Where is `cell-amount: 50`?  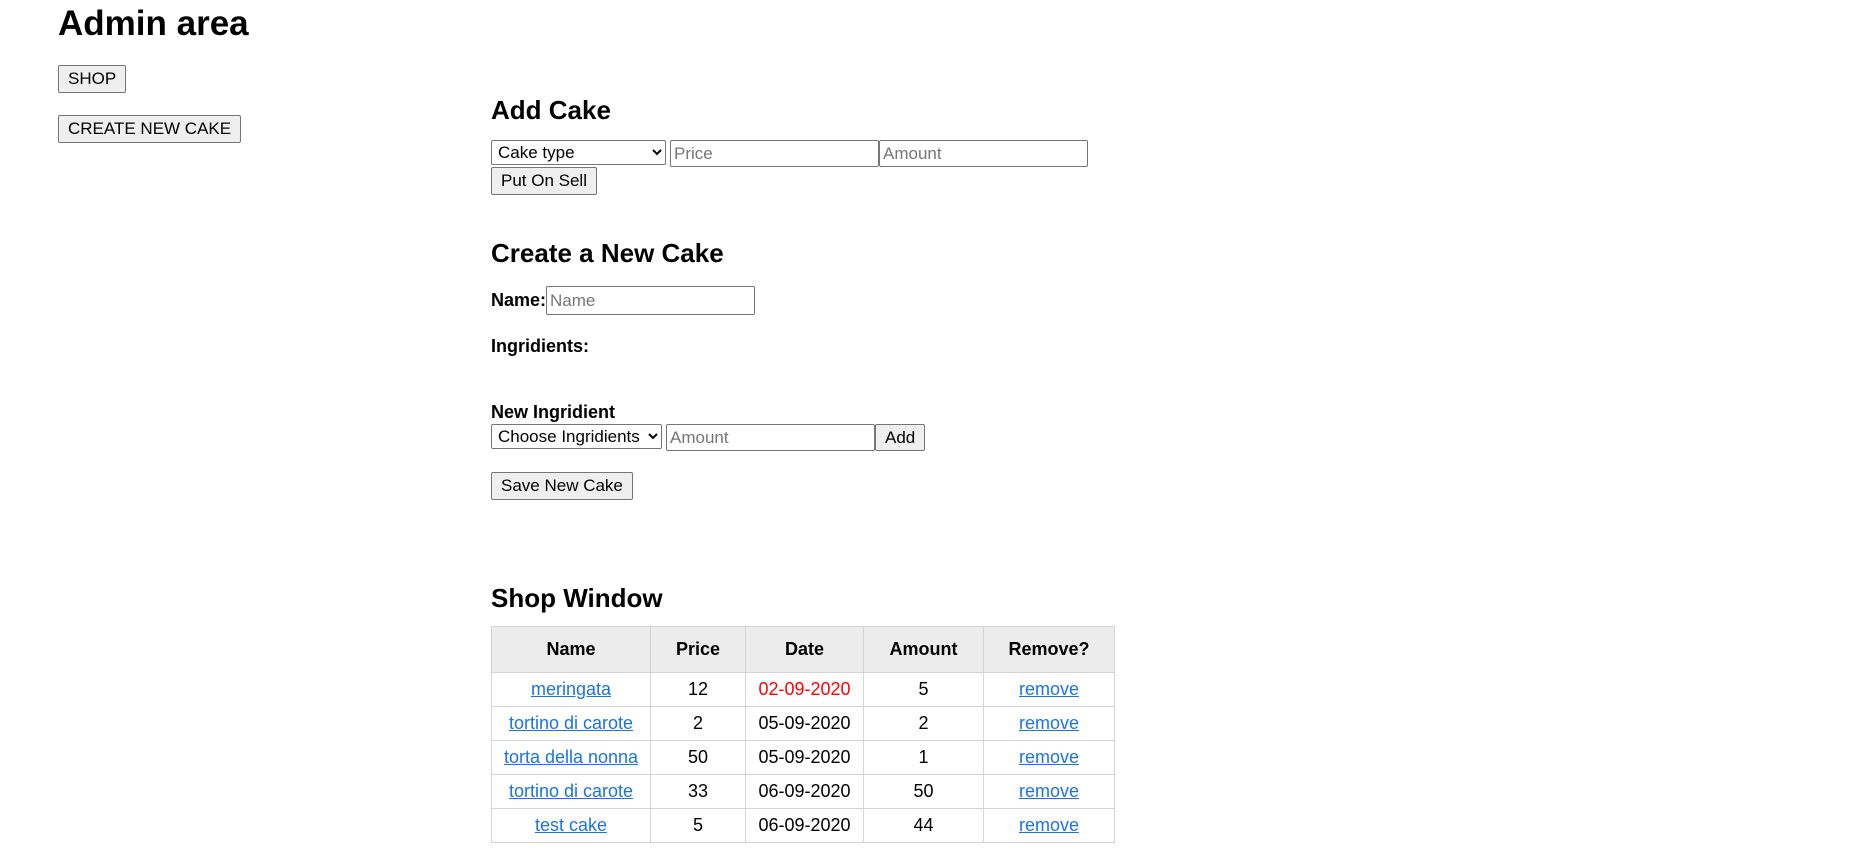 cell-amount: 50 is located at coordinates (923, 791).